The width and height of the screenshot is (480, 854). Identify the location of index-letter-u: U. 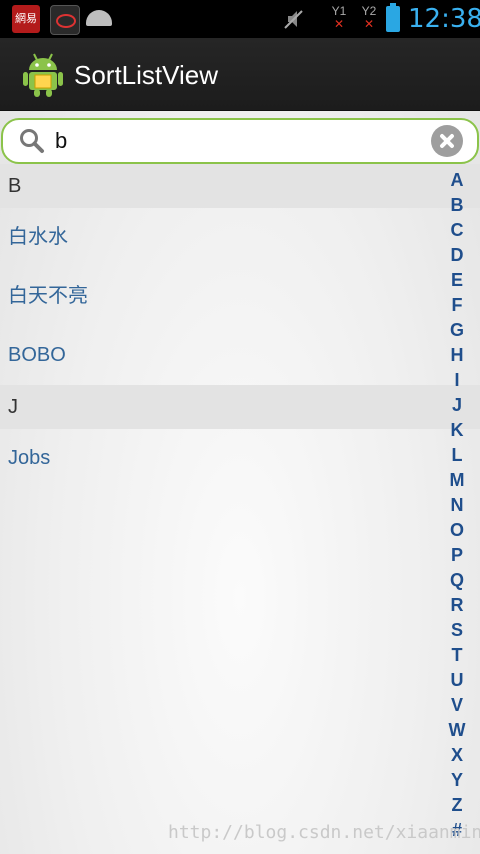
(457, 680).